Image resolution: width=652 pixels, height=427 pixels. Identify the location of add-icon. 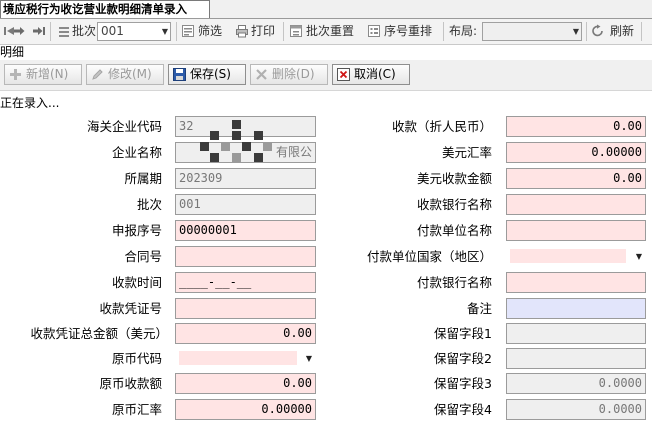
(15, 74).